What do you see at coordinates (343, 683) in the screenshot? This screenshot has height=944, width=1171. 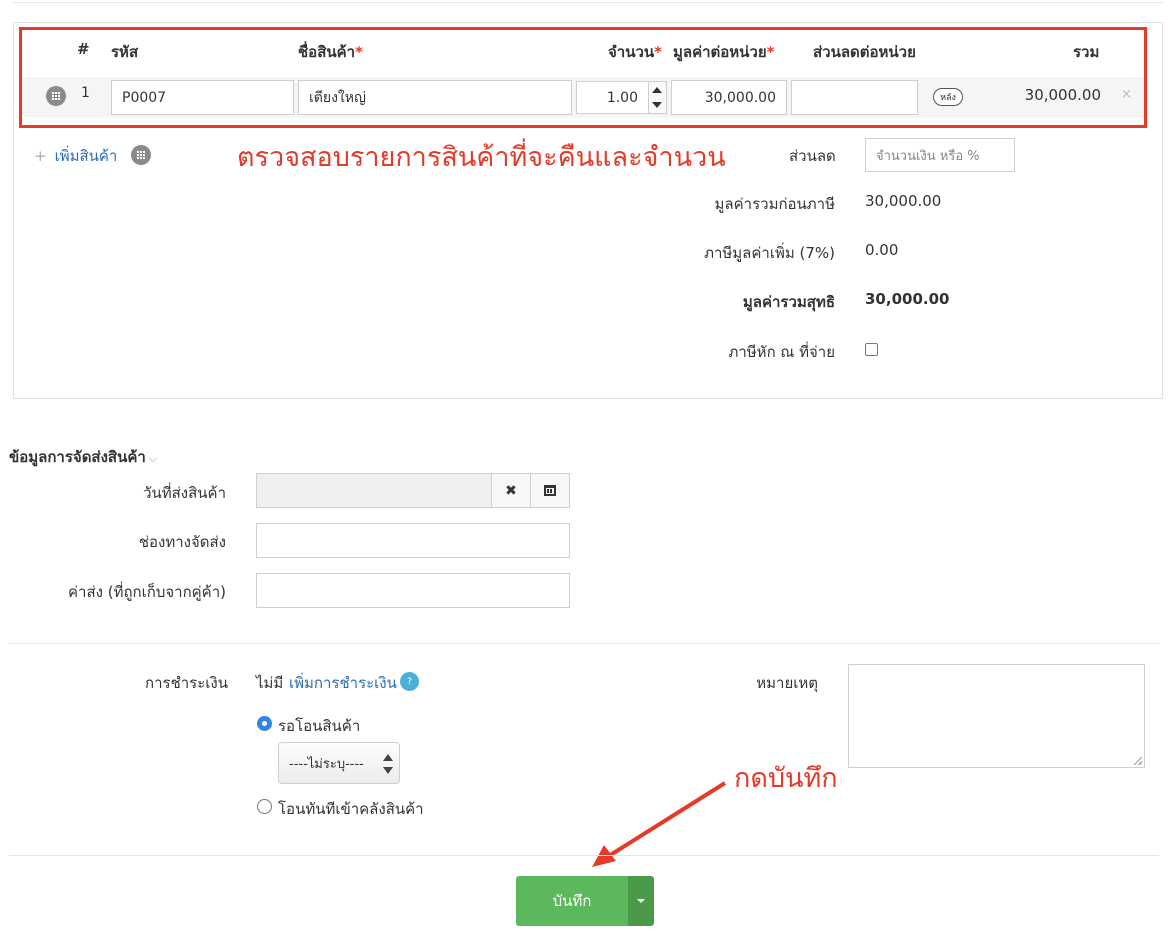 I see `add-payment-link: เพิ่มการชำระเงิน` at bounding box center [343, 683].